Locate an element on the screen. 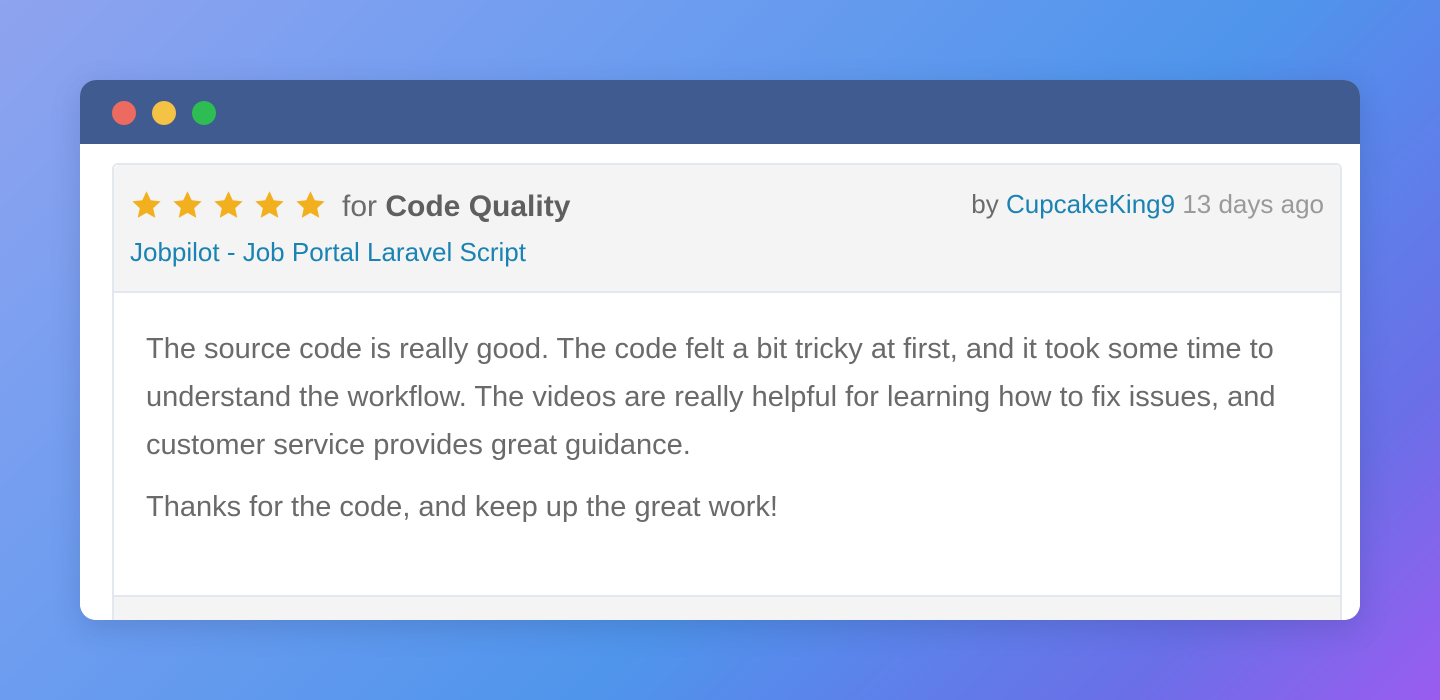 The width and height of the screenshot is (1440, 700). review-meta: by CupcakeKing9 13 days ago is located at coordinates (1147, 204).